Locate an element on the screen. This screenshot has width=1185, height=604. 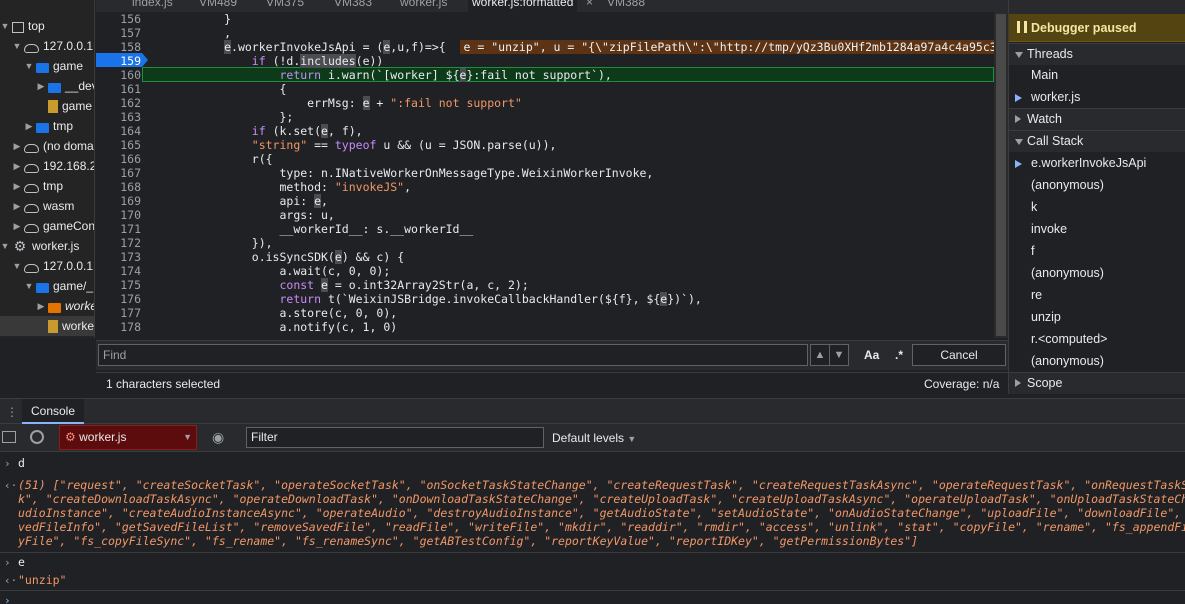
code-line: args: u, is located at coordinates (237, 215).